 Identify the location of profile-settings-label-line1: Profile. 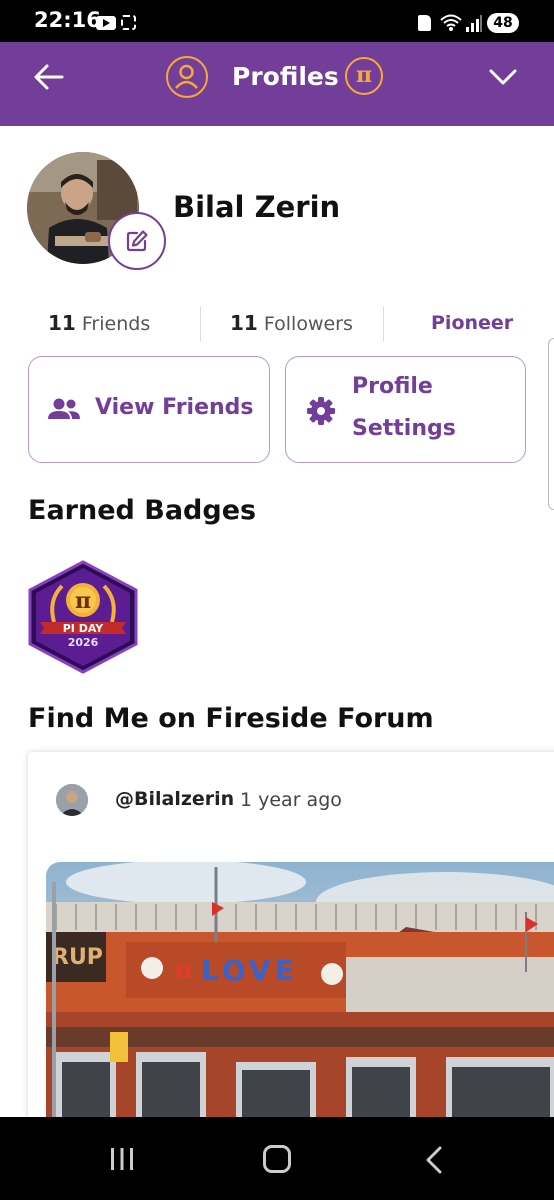
(392, 386).